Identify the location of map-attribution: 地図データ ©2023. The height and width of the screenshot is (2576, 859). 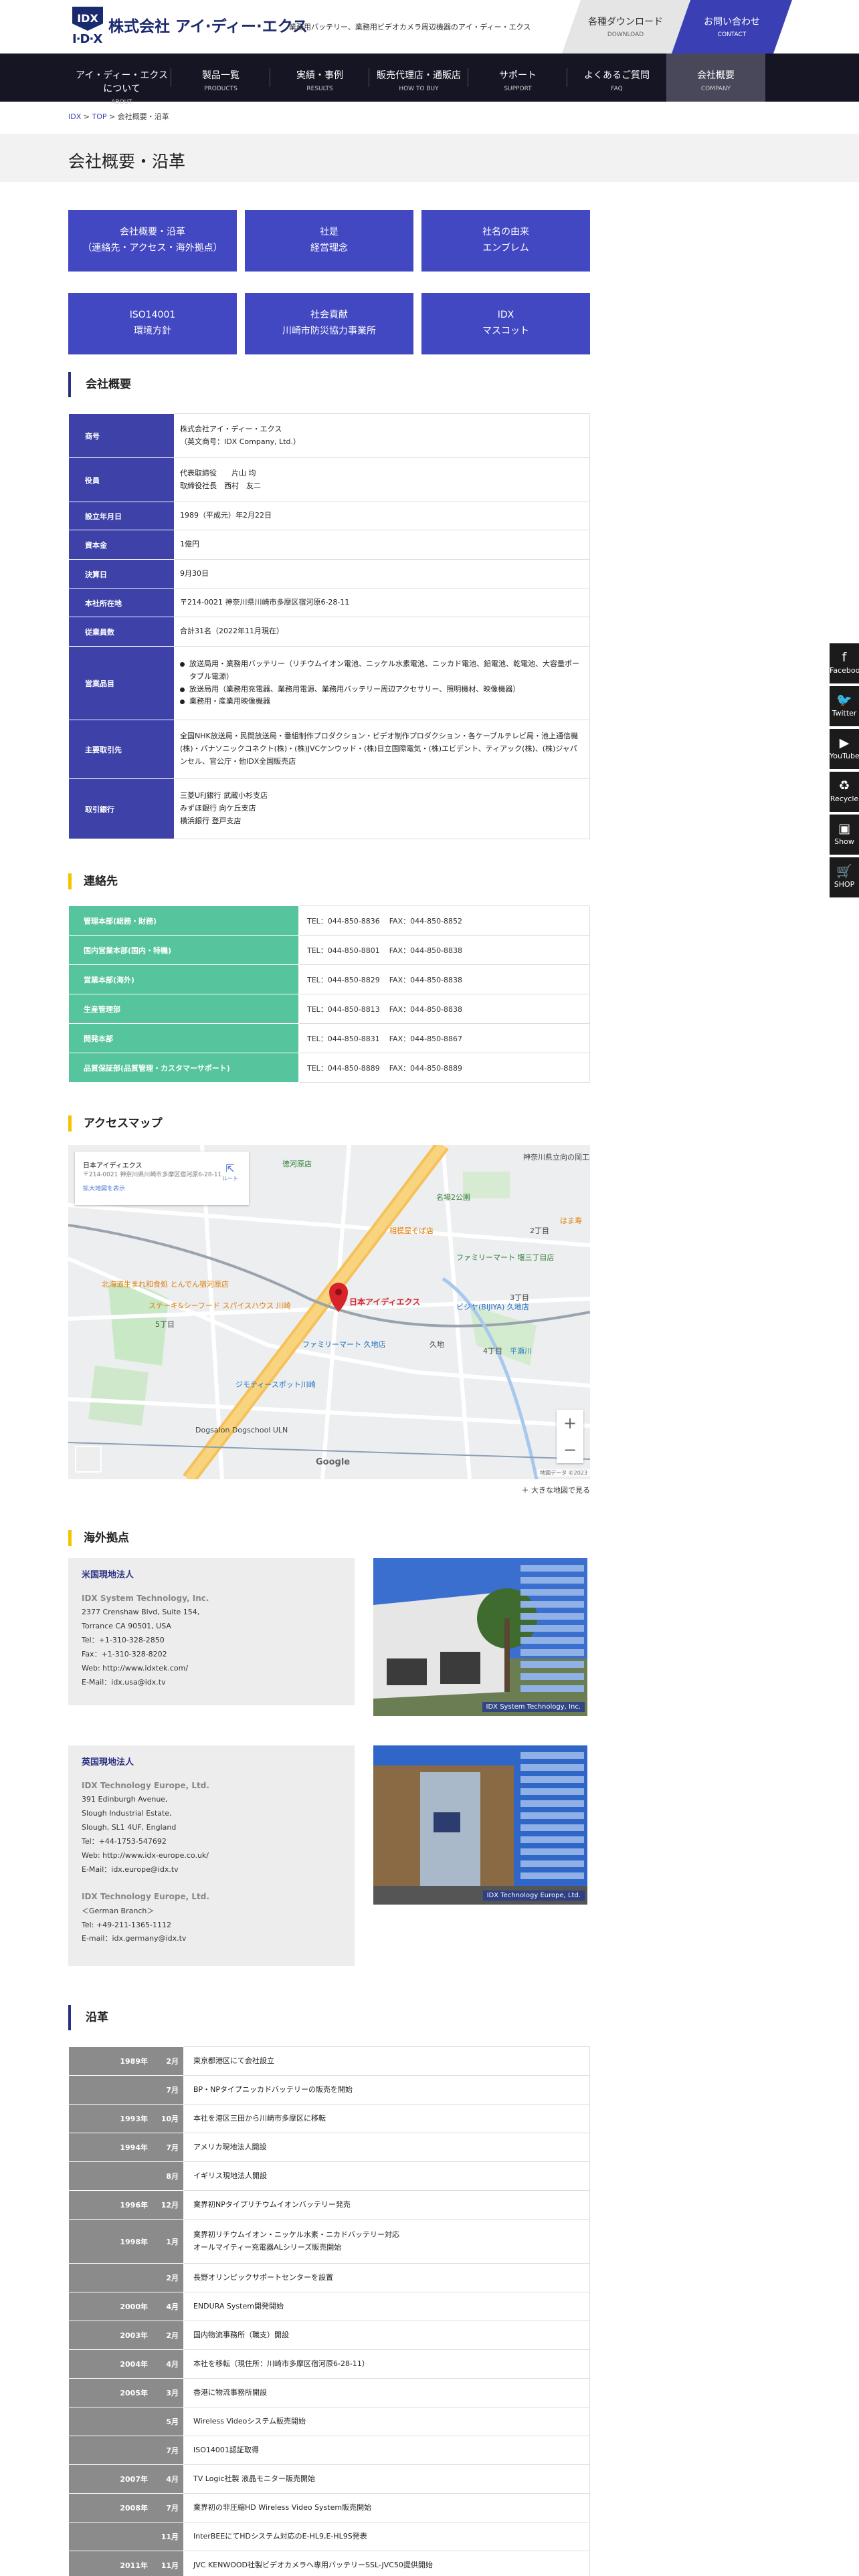
(563, 1473).